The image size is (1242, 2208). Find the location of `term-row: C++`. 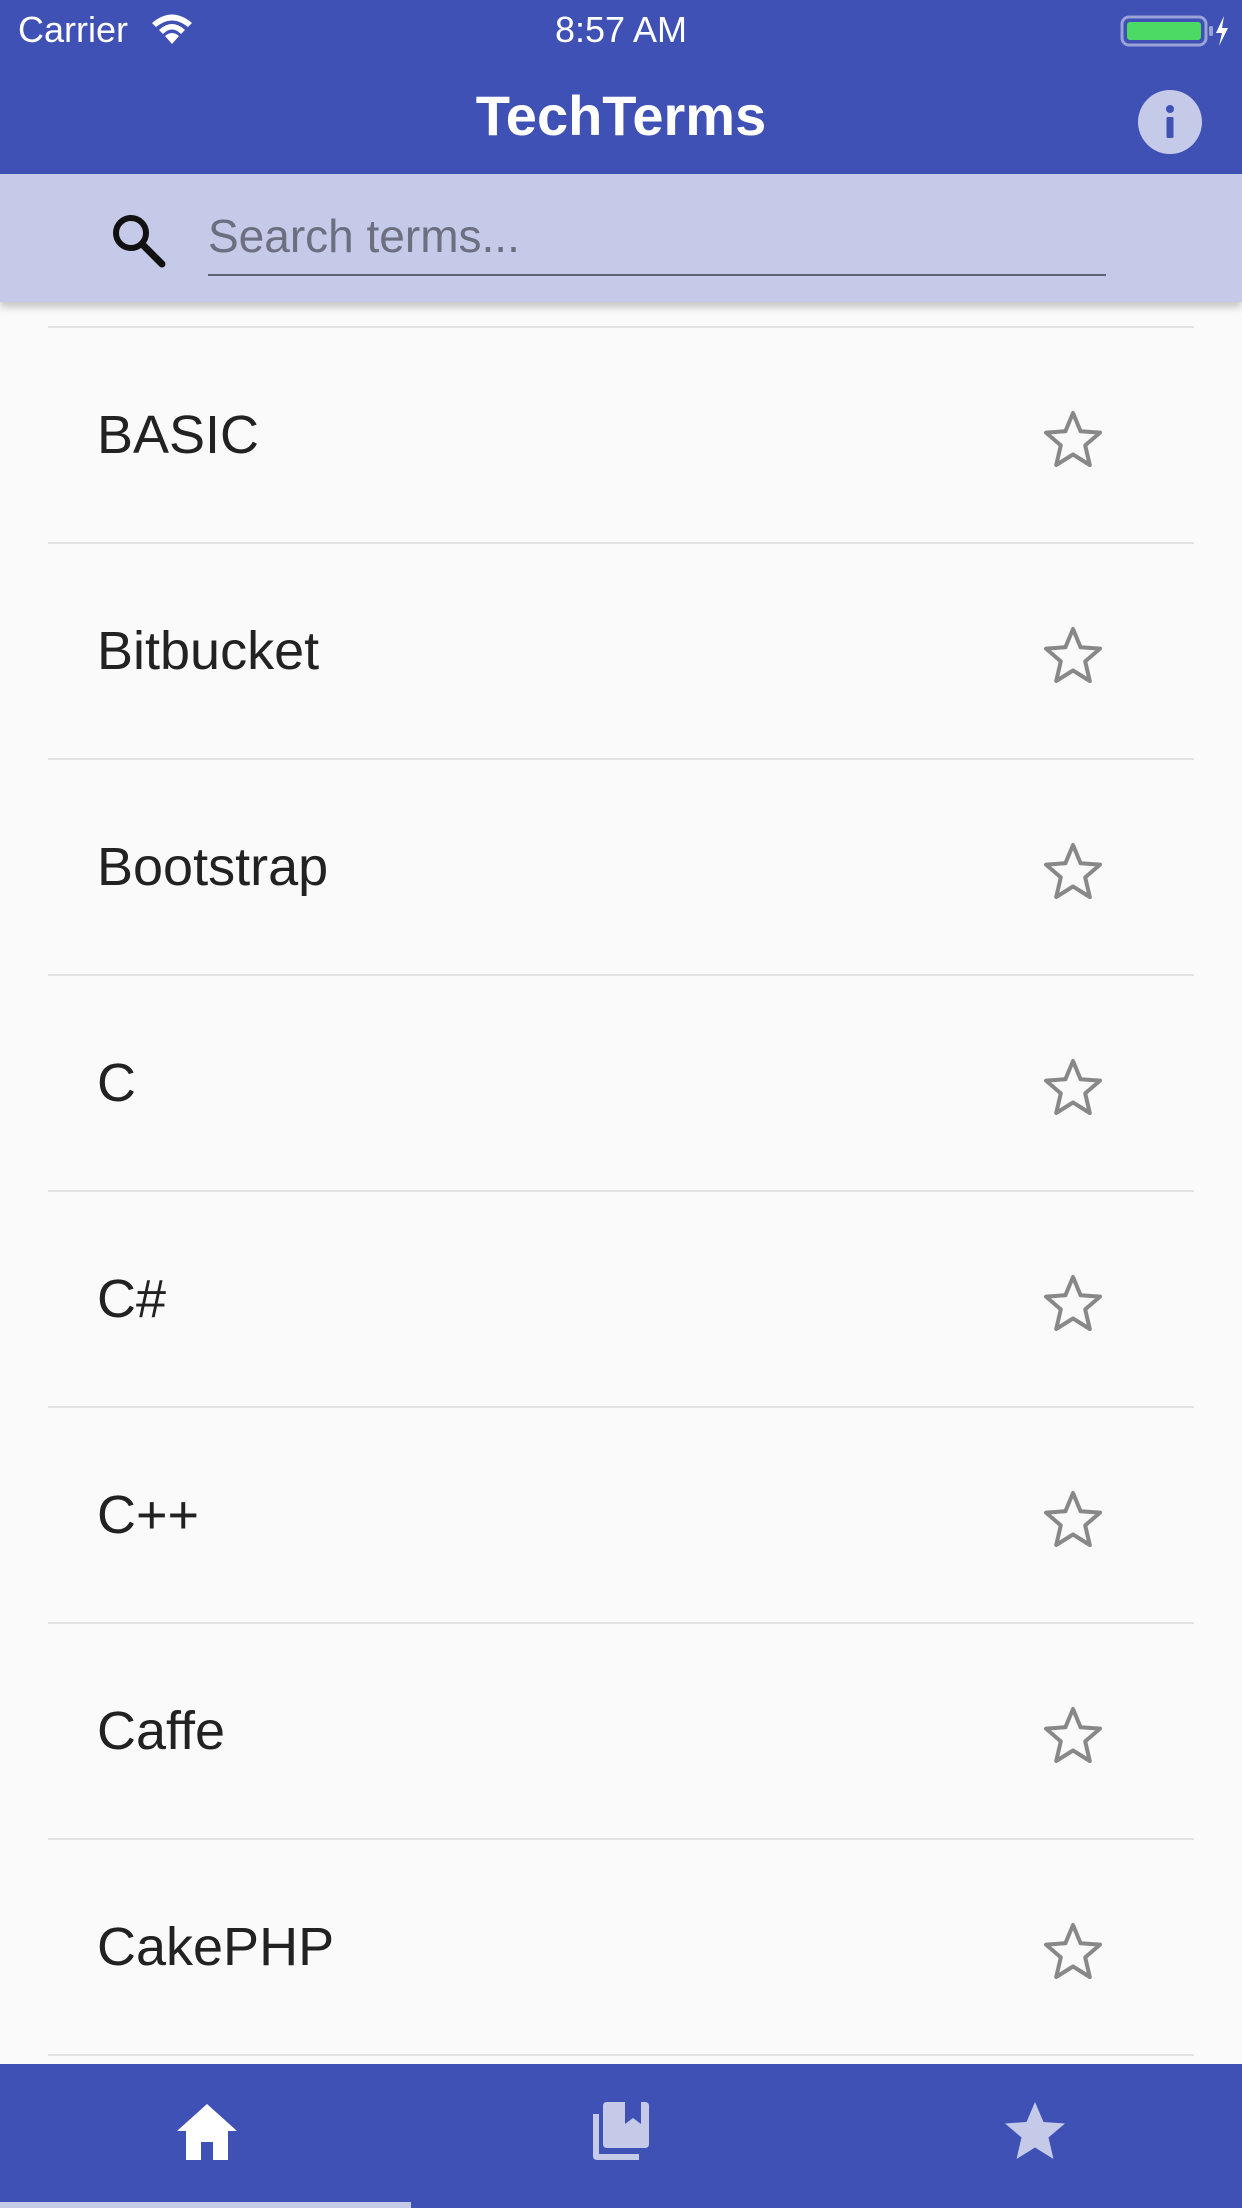

term-row: C++ is located at coordinates (621, 1516).